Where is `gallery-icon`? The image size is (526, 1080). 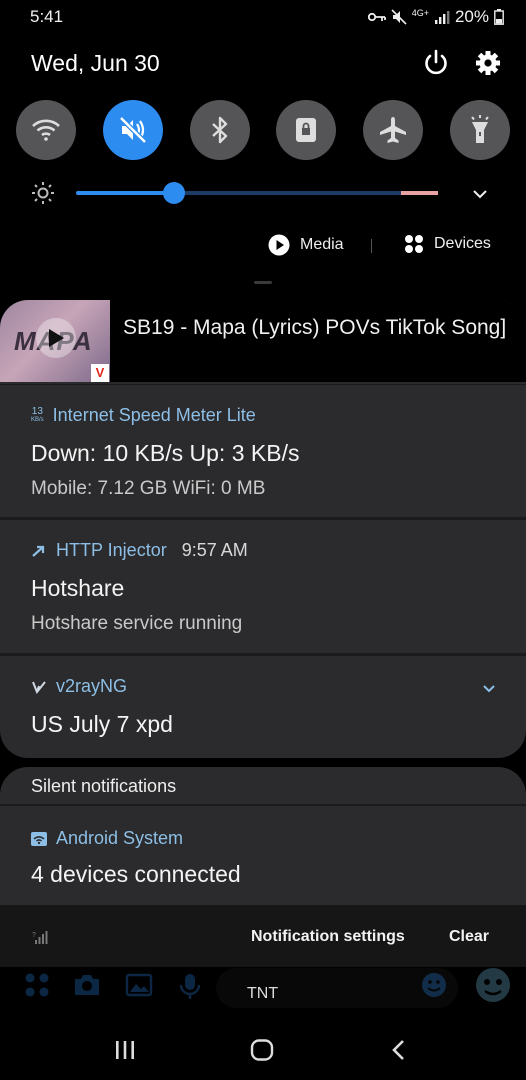
gallery-icon is located at coordinates (139, 985).